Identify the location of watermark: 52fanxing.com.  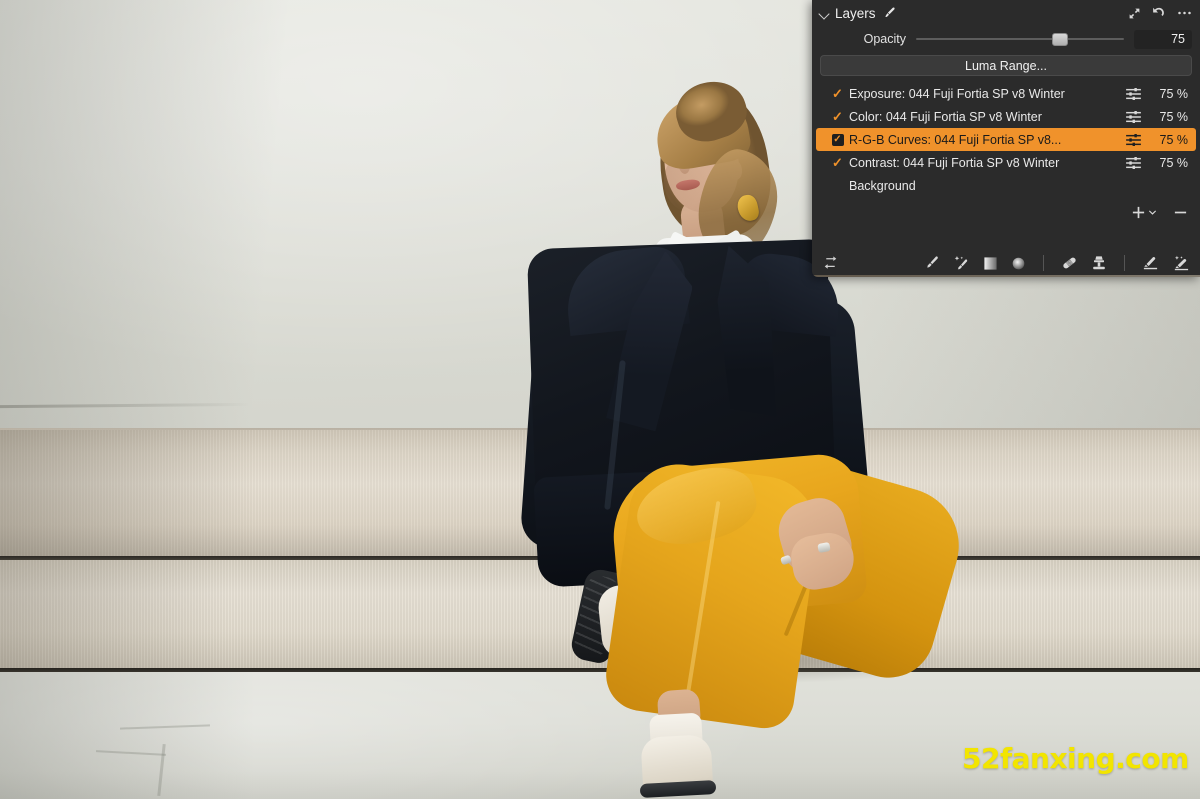
(1075, 758).